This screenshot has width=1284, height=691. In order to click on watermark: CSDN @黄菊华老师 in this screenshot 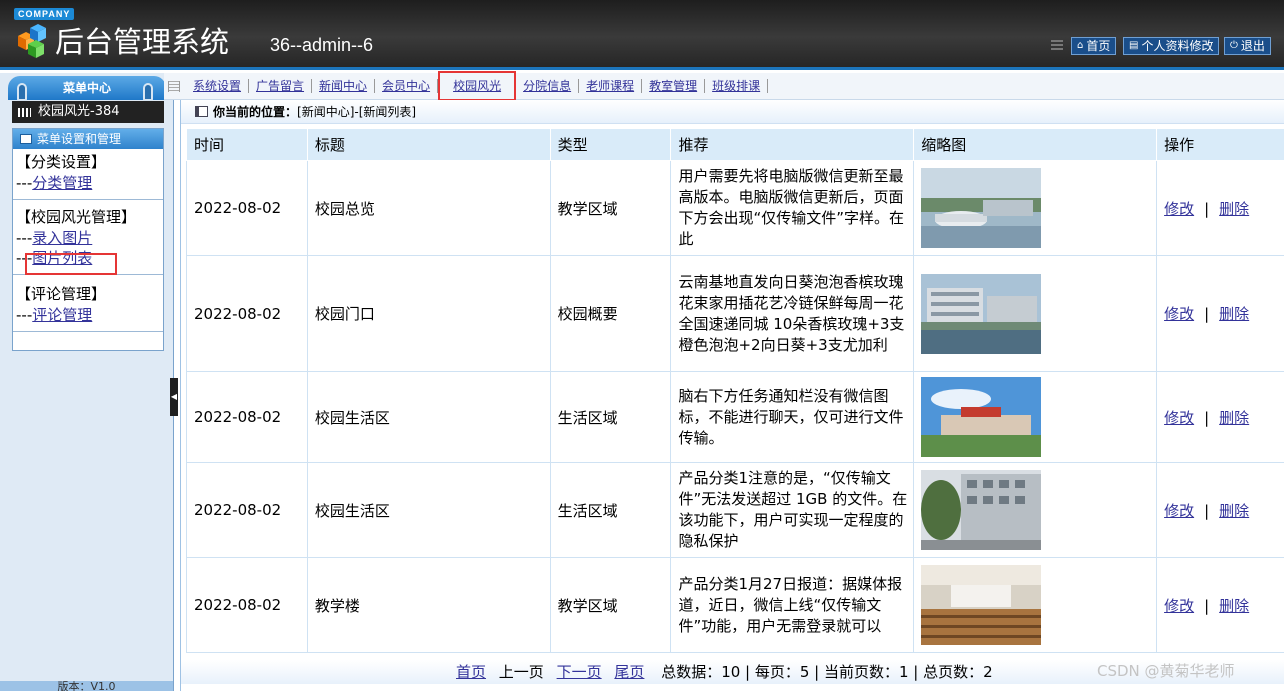, I will do `click(1166, 671)`.